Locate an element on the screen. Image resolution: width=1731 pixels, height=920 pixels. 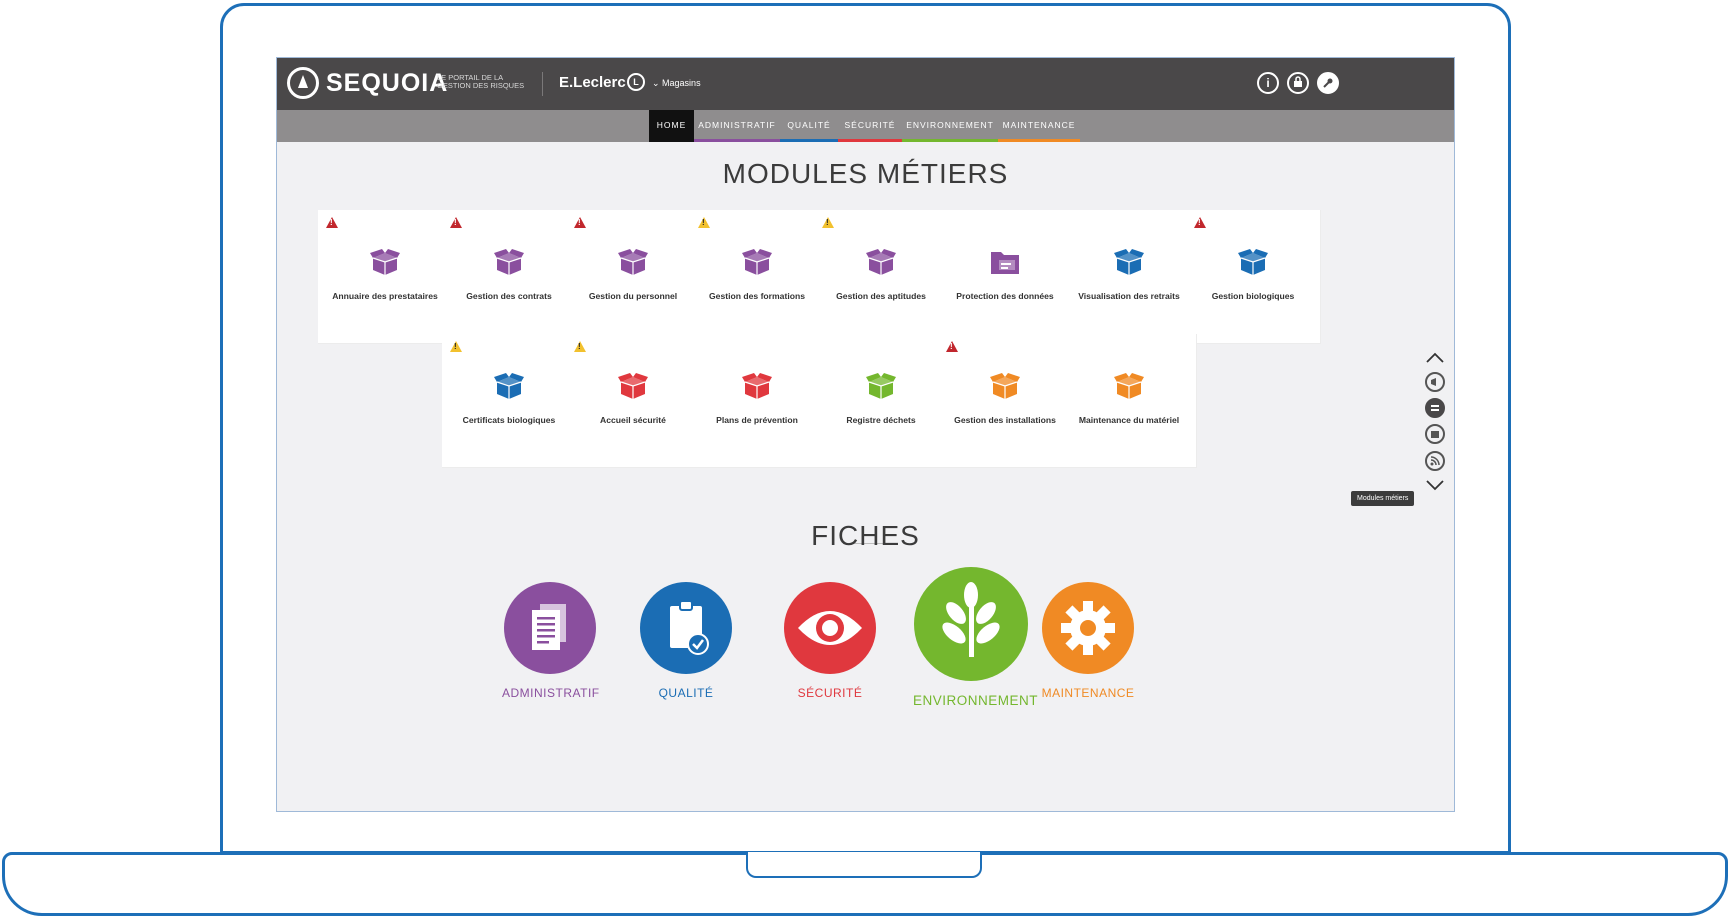
nav-home: HOME is located at coordinates (671, 126).